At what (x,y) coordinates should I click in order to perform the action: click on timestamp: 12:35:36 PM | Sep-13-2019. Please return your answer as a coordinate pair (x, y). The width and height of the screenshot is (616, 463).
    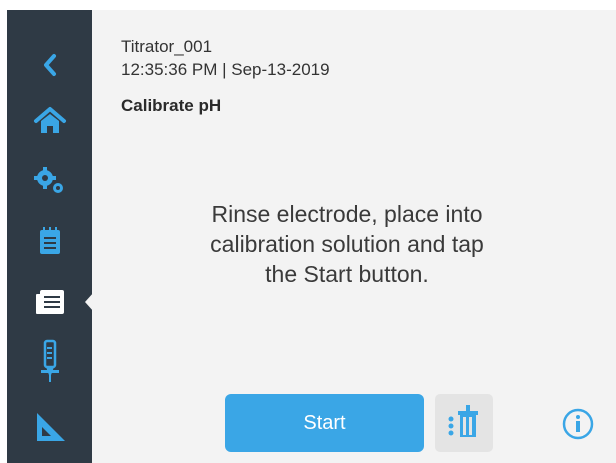
    Looking at the image, I should click on (225, 69).